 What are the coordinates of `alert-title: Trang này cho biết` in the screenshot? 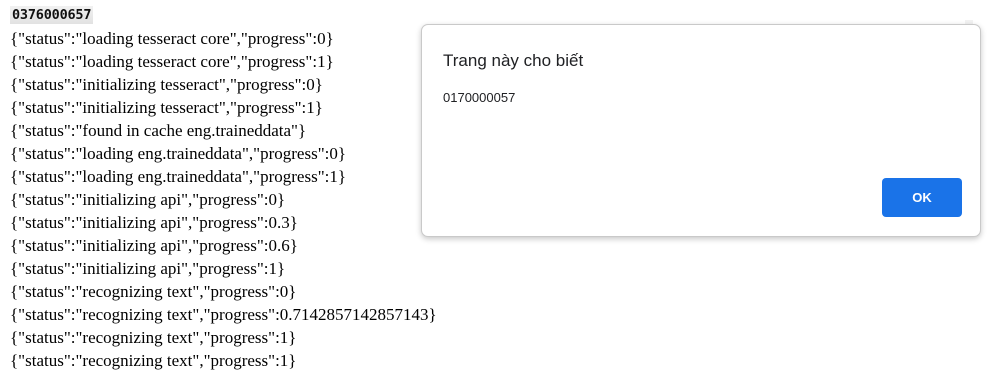 It's located at (513, 60).